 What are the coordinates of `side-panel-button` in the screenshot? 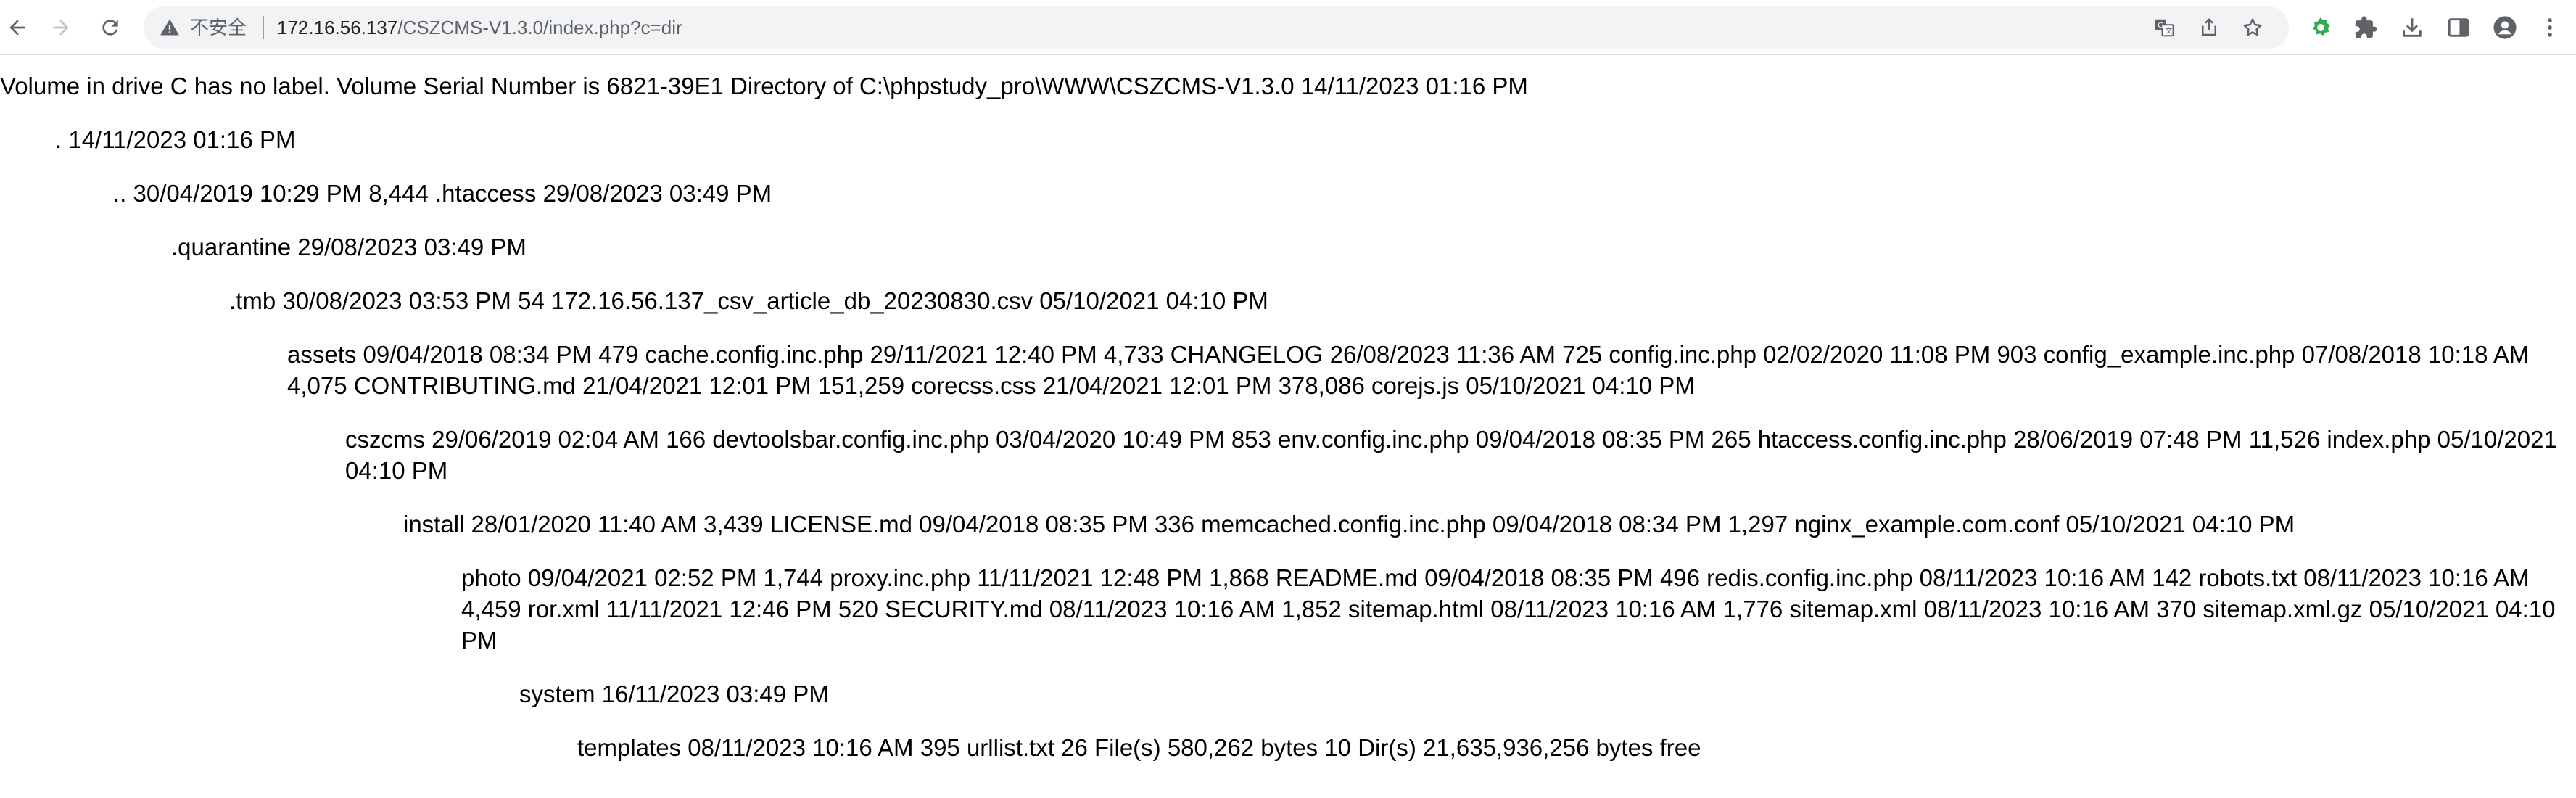 It's located at (2458, 28).